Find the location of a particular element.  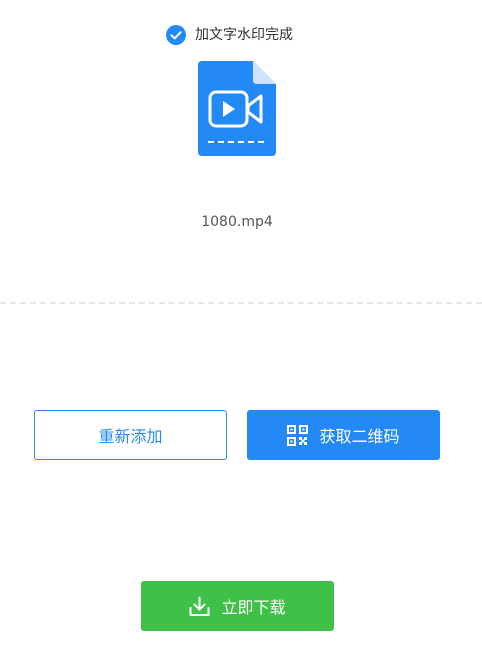

readd-button-label: 重新添加 is located at coordinates (130, 436).